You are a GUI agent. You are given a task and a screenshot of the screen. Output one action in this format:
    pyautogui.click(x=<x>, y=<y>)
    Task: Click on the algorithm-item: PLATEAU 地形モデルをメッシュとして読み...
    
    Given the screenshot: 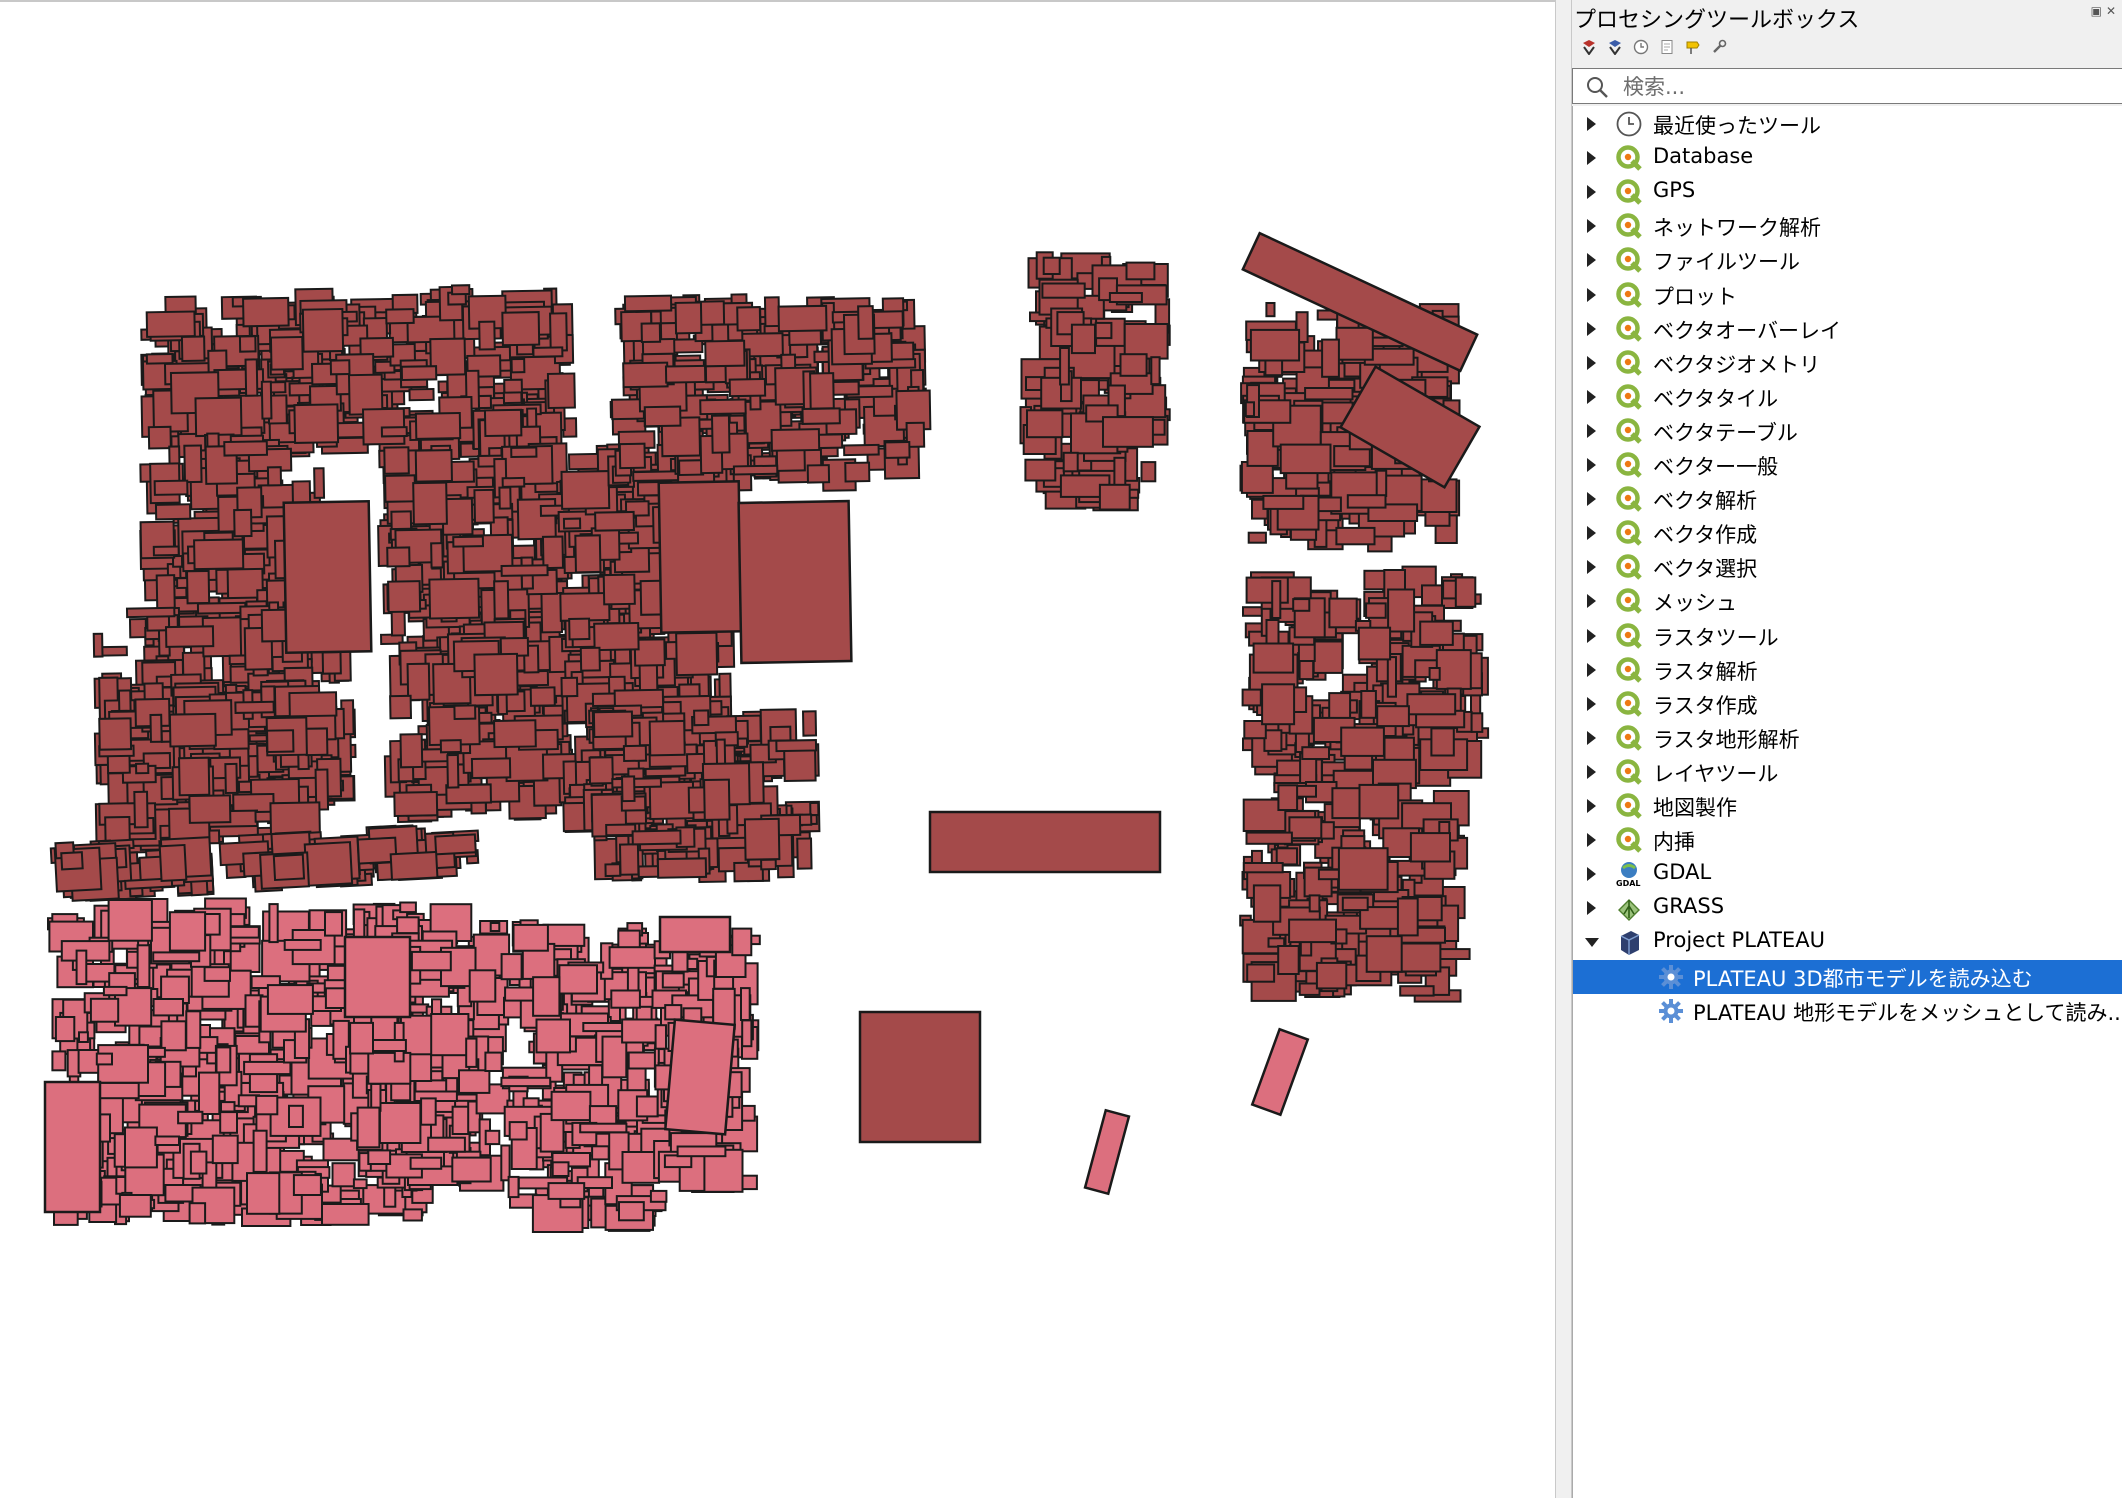 What is the action you would take?
    pyautogui.click(x=1847, y=1011)
    